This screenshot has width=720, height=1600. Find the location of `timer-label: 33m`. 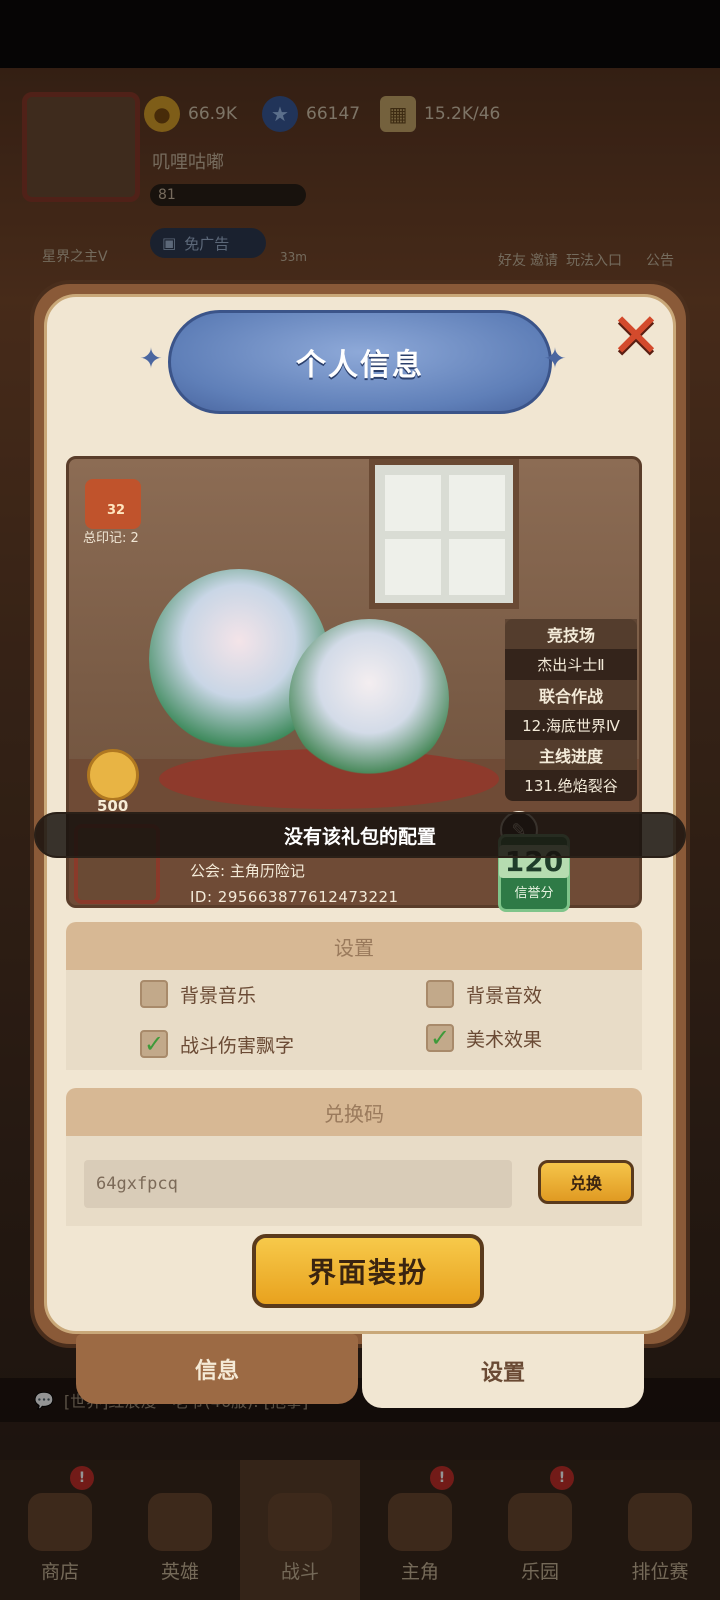

timer-label: 33m is located at coordinates (293, 257).